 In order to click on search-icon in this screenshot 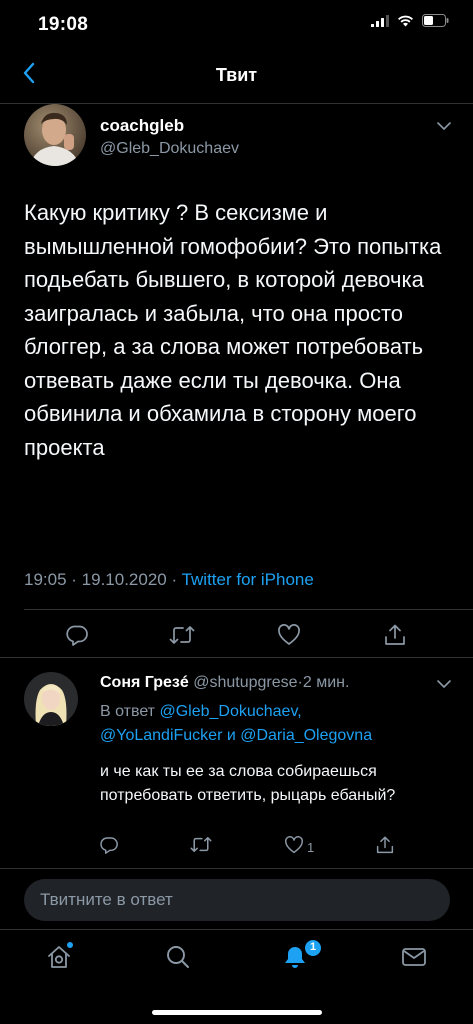, I will do `click(178, 959)`.